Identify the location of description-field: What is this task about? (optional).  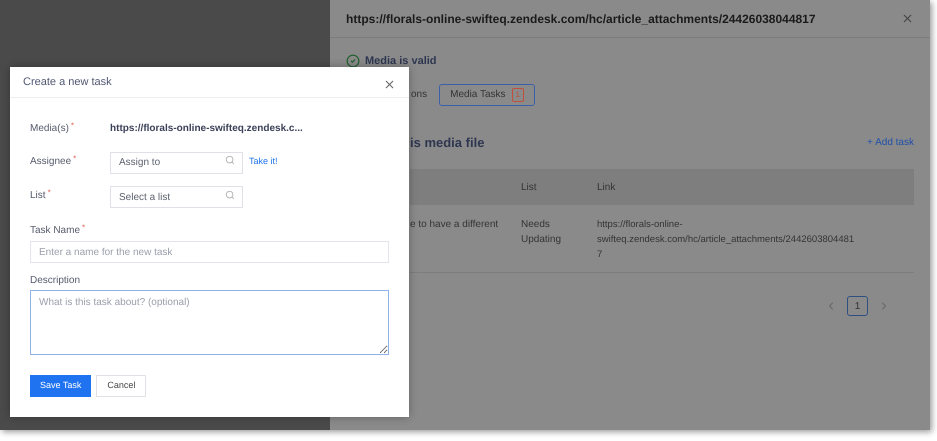
(209, 322).